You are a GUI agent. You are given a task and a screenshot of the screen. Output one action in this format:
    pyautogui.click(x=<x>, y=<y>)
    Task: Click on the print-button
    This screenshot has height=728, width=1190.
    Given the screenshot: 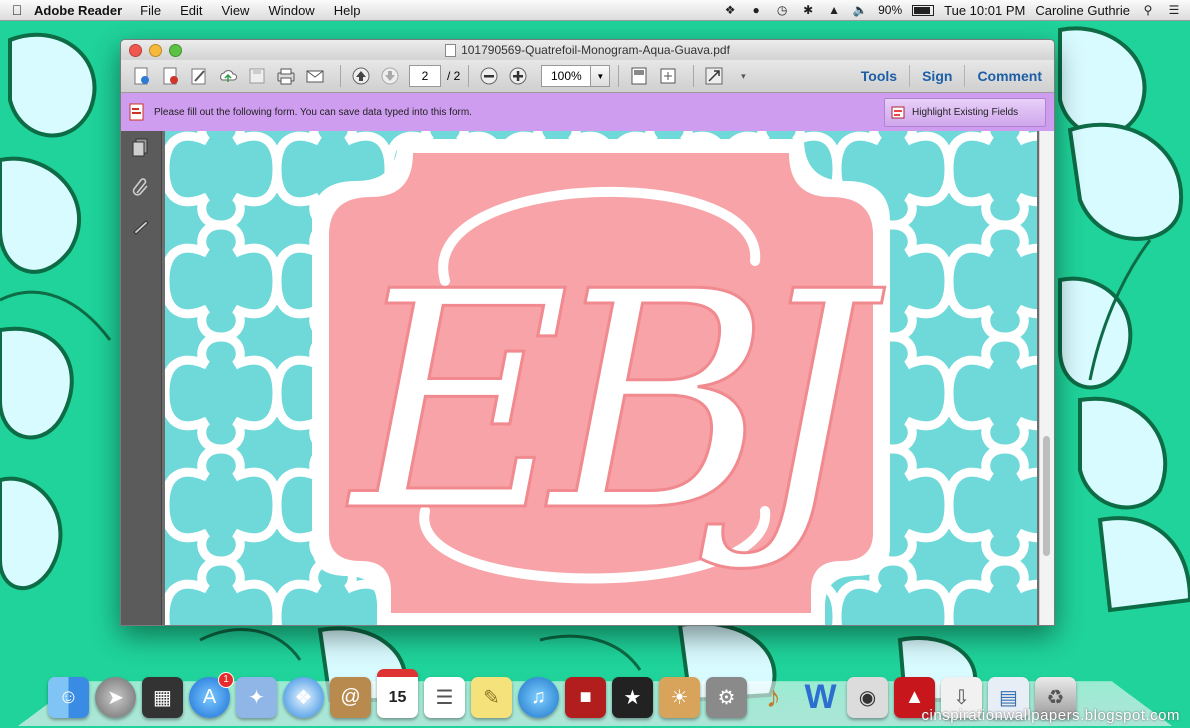 What is the action you would take?
    pyautogui.click(x=286, y=76)
    